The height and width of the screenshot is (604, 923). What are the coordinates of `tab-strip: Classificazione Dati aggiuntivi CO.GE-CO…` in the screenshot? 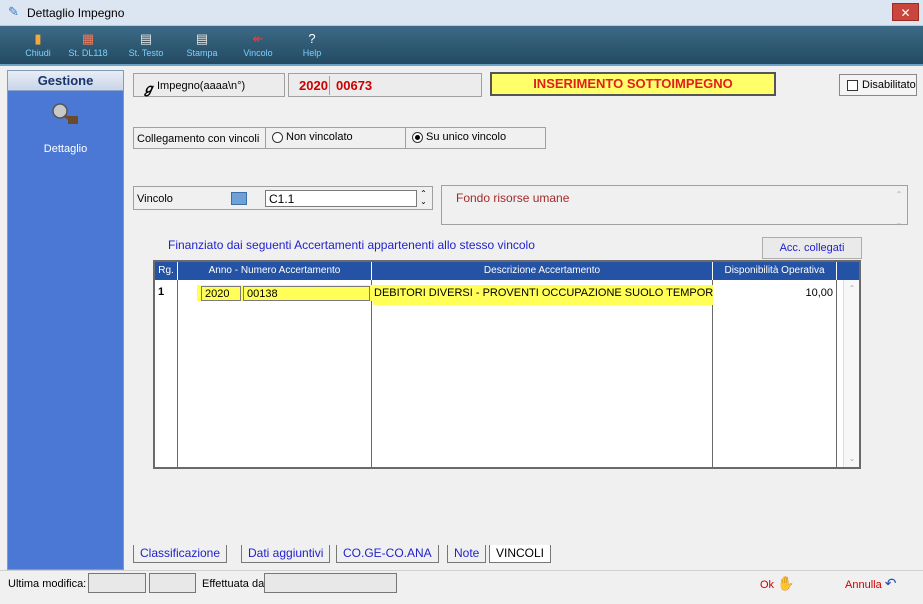 It's located at (344, 555).